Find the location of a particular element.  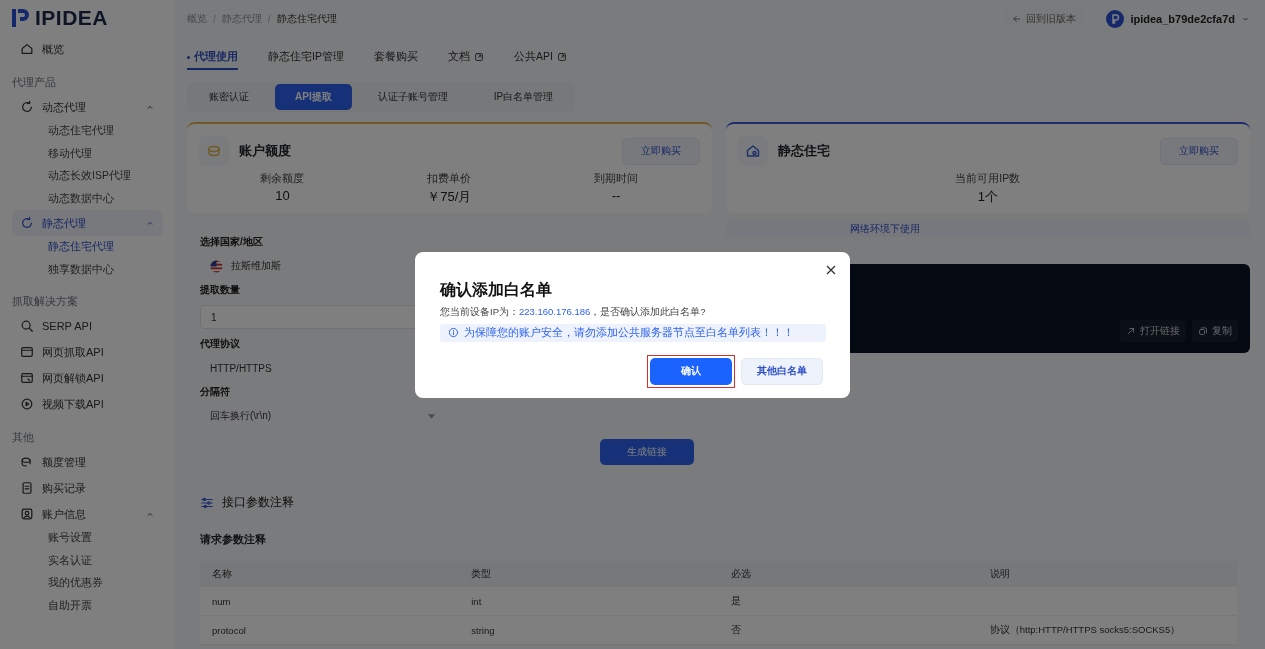

card-title: 静态住宅 is located at coordinates (804, 151).